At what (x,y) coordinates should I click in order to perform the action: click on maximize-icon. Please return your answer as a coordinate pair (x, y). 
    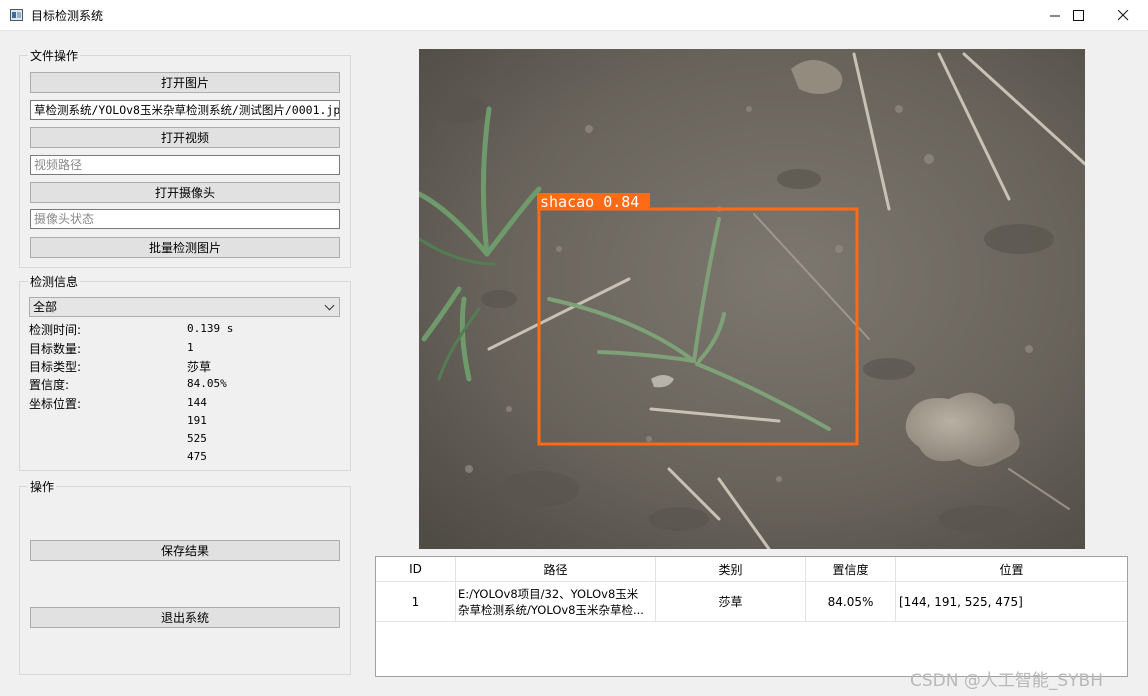
    Looking at the image, I should click on (1078, 15).